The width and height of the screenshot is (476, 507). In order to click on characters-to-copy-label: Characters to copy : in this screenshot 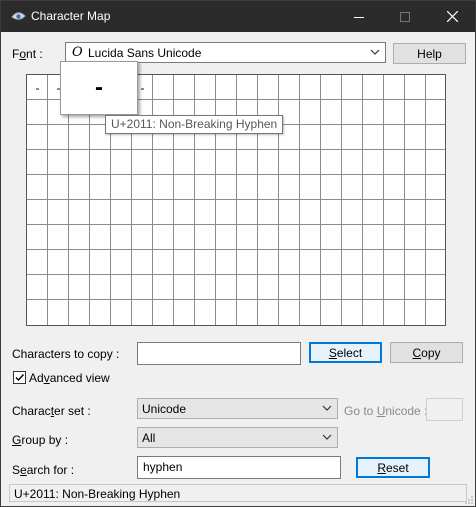, I will do `click(66, 354)`.